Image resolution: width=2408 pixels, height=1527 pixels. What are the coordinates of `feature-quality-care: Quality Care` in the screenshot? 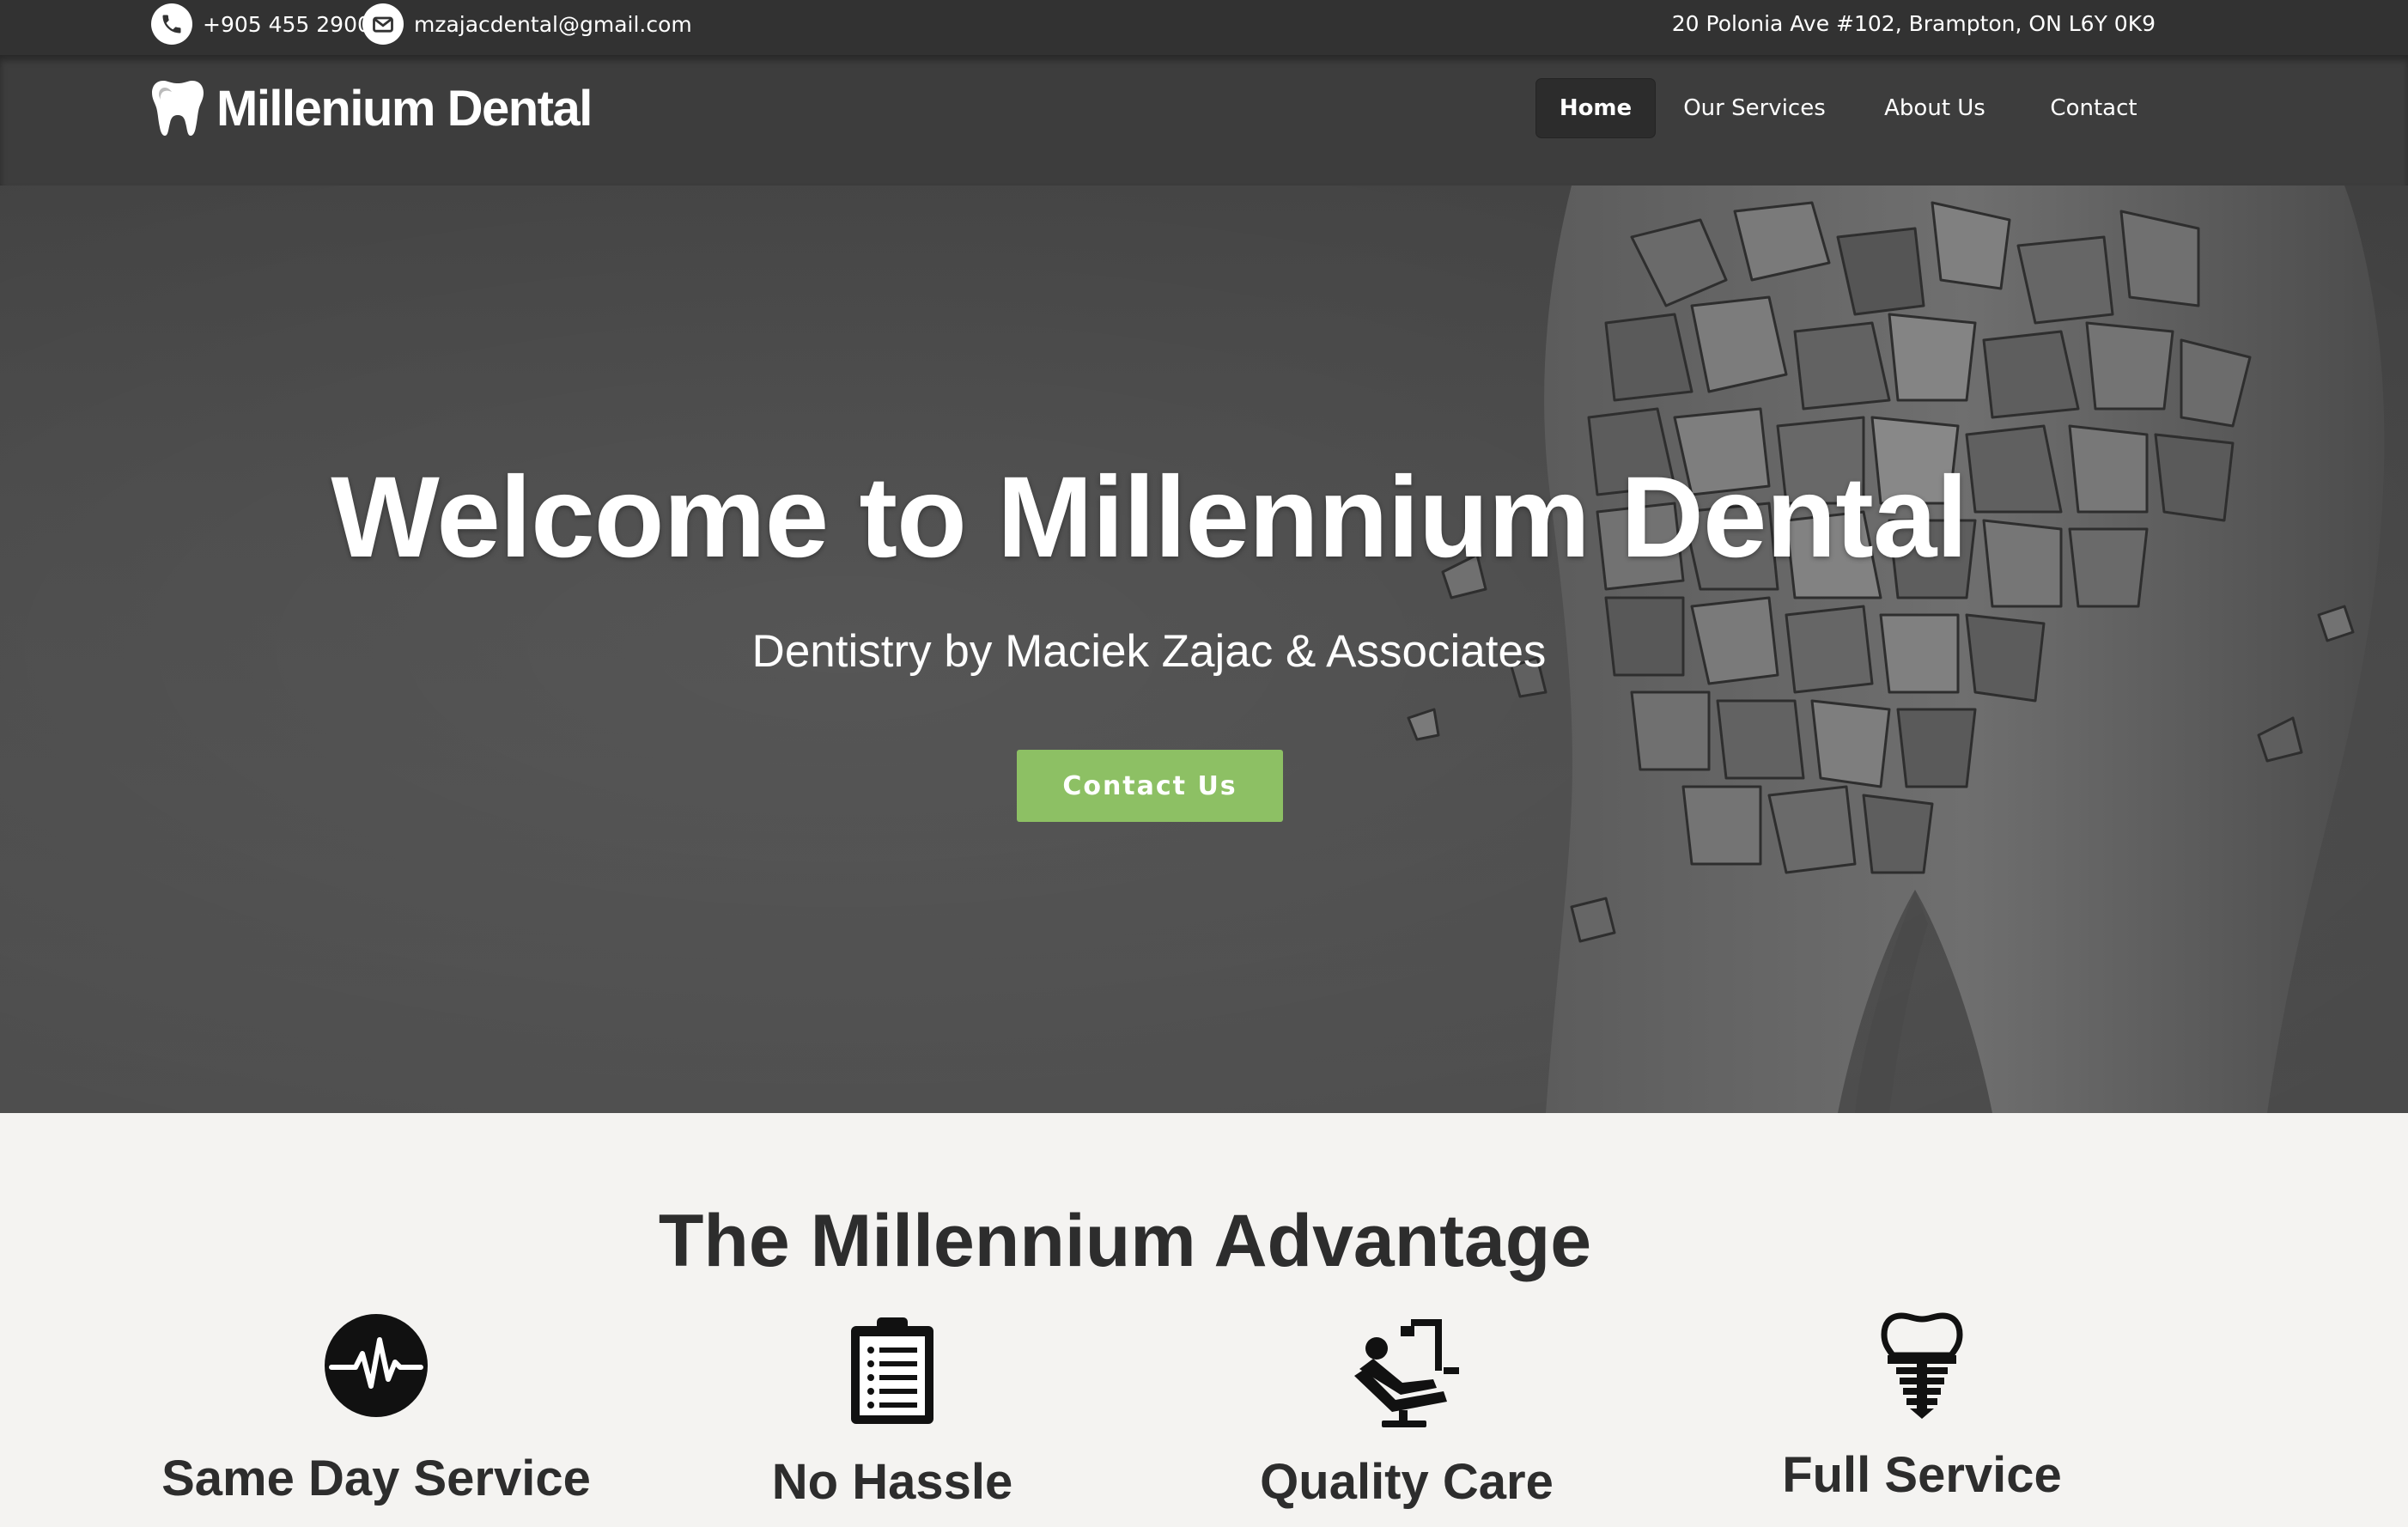 It's located at (1407, 1413).